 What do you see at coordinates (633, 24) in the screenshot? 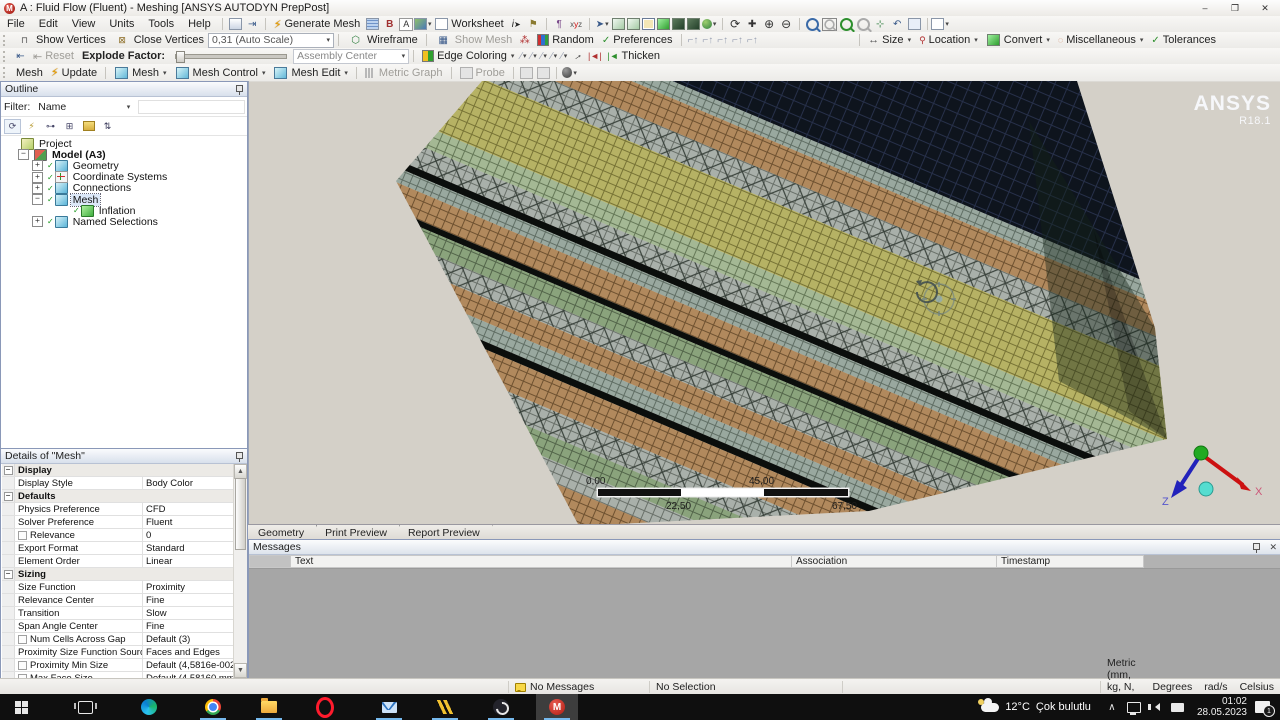
I see `select-edge-cube-icon` at bounding box center [633, 24].